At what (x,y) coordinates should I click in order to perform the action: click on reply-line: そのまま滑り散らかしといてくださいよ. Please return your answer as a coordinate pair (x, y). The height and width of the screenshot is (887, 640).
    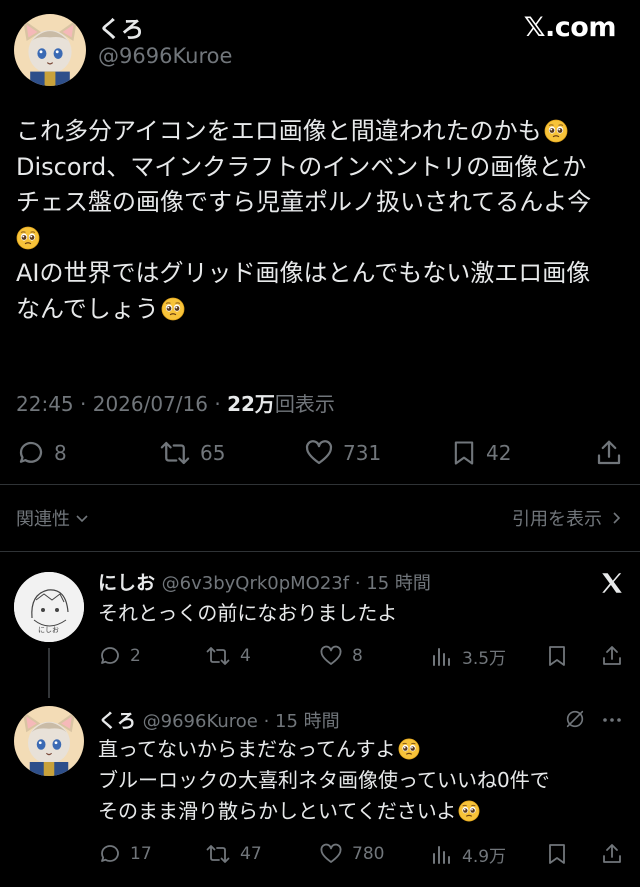
    Looking at the image, I should click on (277, 811).